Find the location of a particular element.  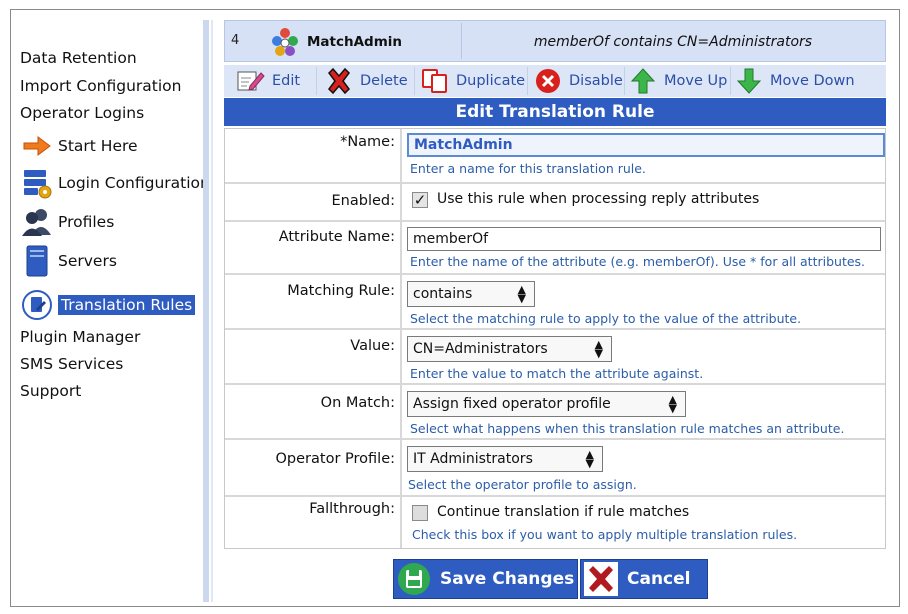

sidebar-item-profiles: Profiles is located at coordinates (67, 222).